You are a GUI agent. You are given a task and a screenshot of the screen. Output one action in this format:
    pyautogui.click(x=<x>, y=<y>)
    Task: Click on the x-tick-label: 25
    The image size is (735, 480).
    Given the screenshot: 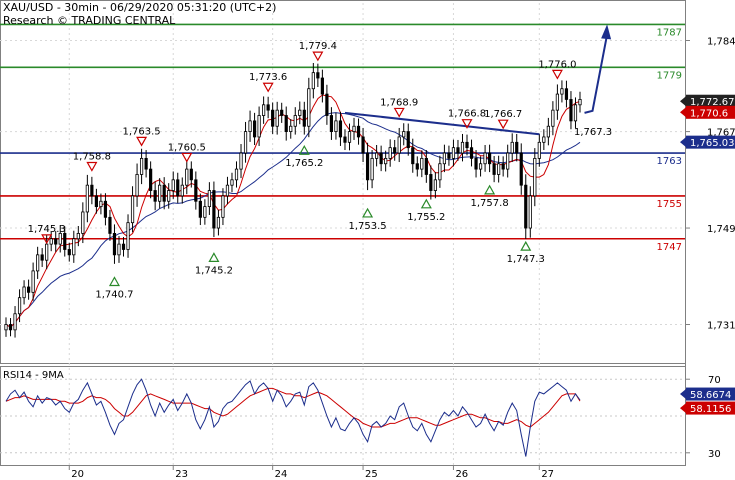 What is the action you would take?
    pyautogui.click(x=371, y=474)
    